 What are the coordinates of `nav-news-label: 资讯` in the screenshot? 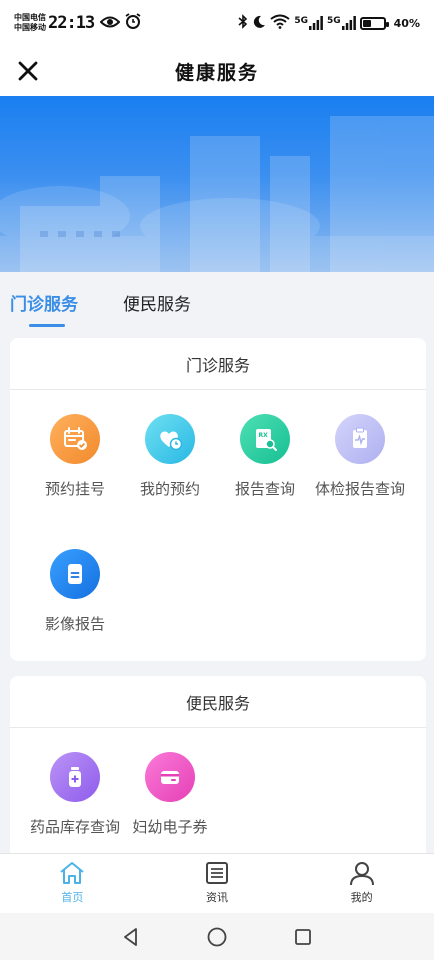 It's located at (217, 897).